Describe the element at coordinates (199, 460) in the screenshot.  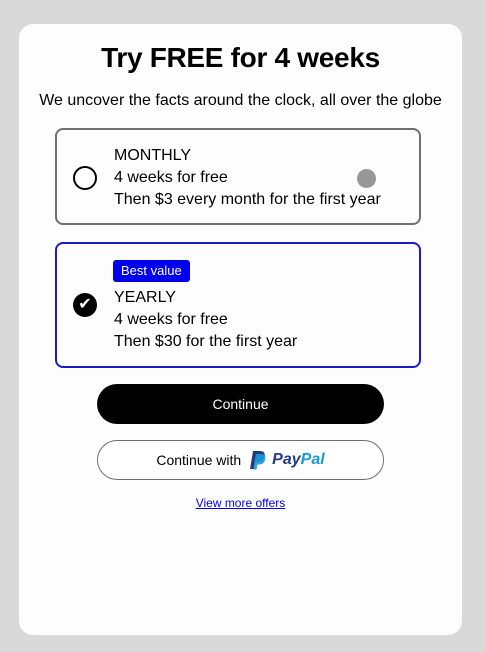
I see `paypal-button-label: Continue with` at that location.